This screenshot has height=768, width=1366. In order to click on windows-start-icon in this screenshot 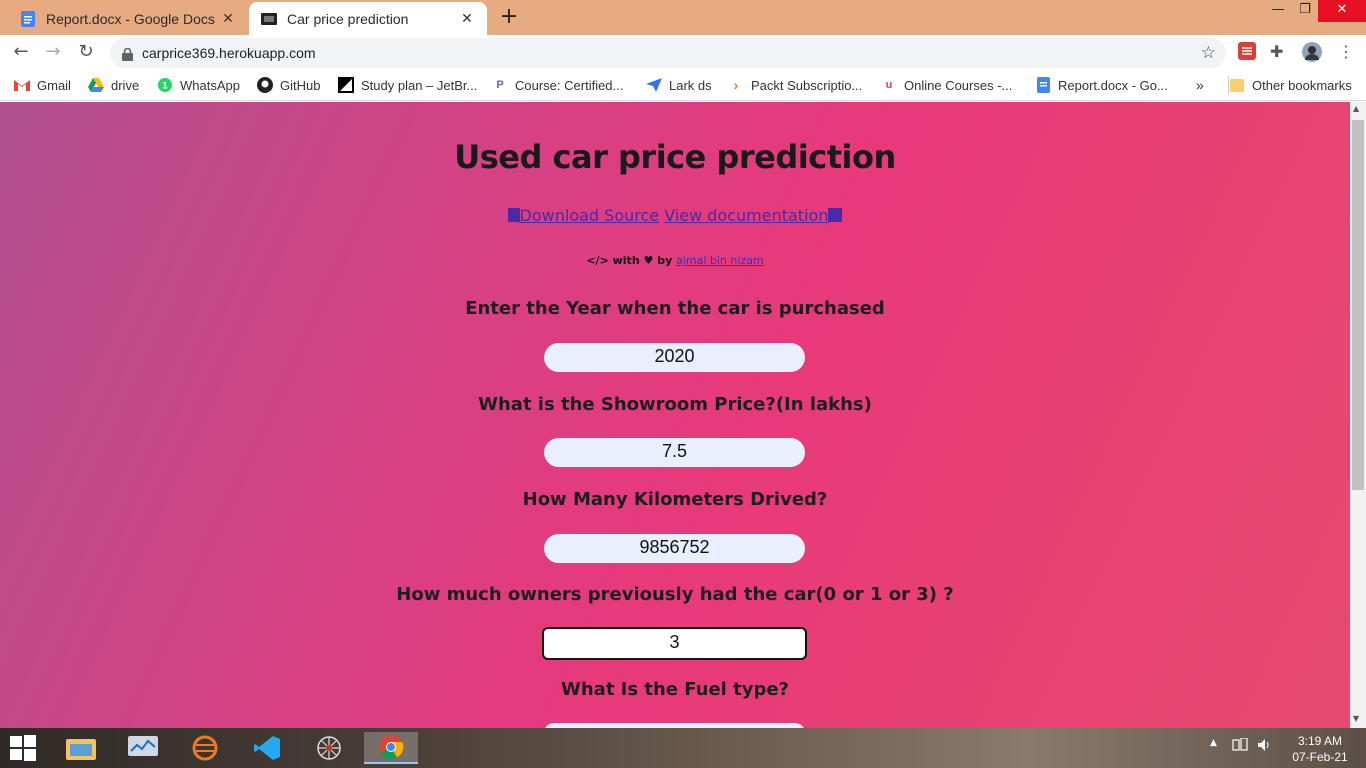, I will do `click(23, 748)`.